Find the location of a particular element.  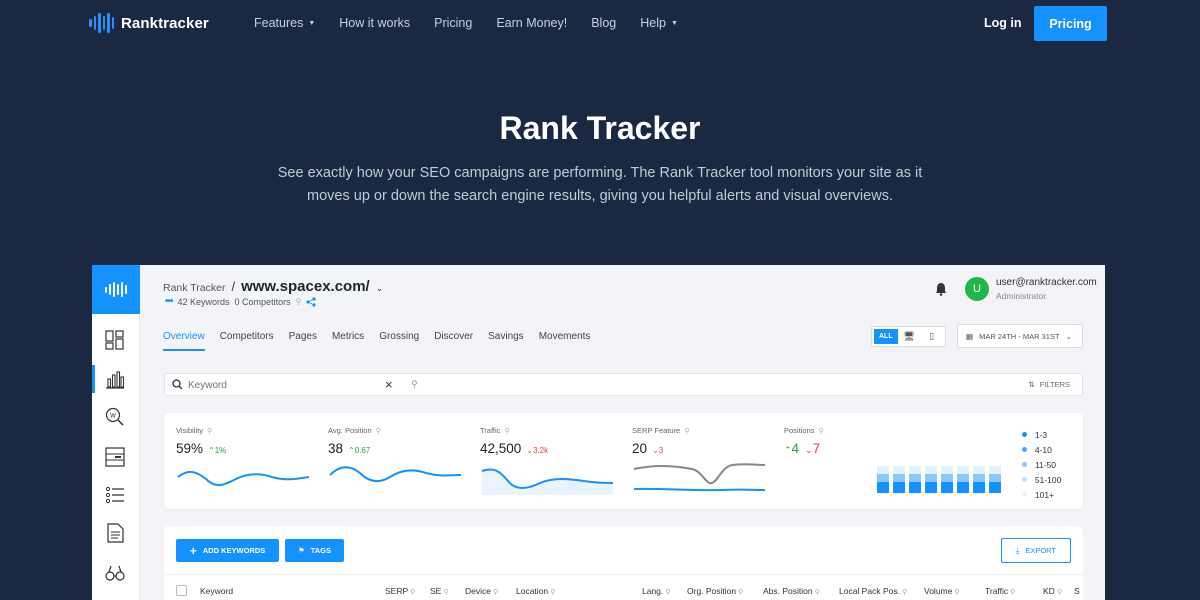

column-local-pack-pos: Local Pack Pos. ⚲ is located at coordinates (873, 591).